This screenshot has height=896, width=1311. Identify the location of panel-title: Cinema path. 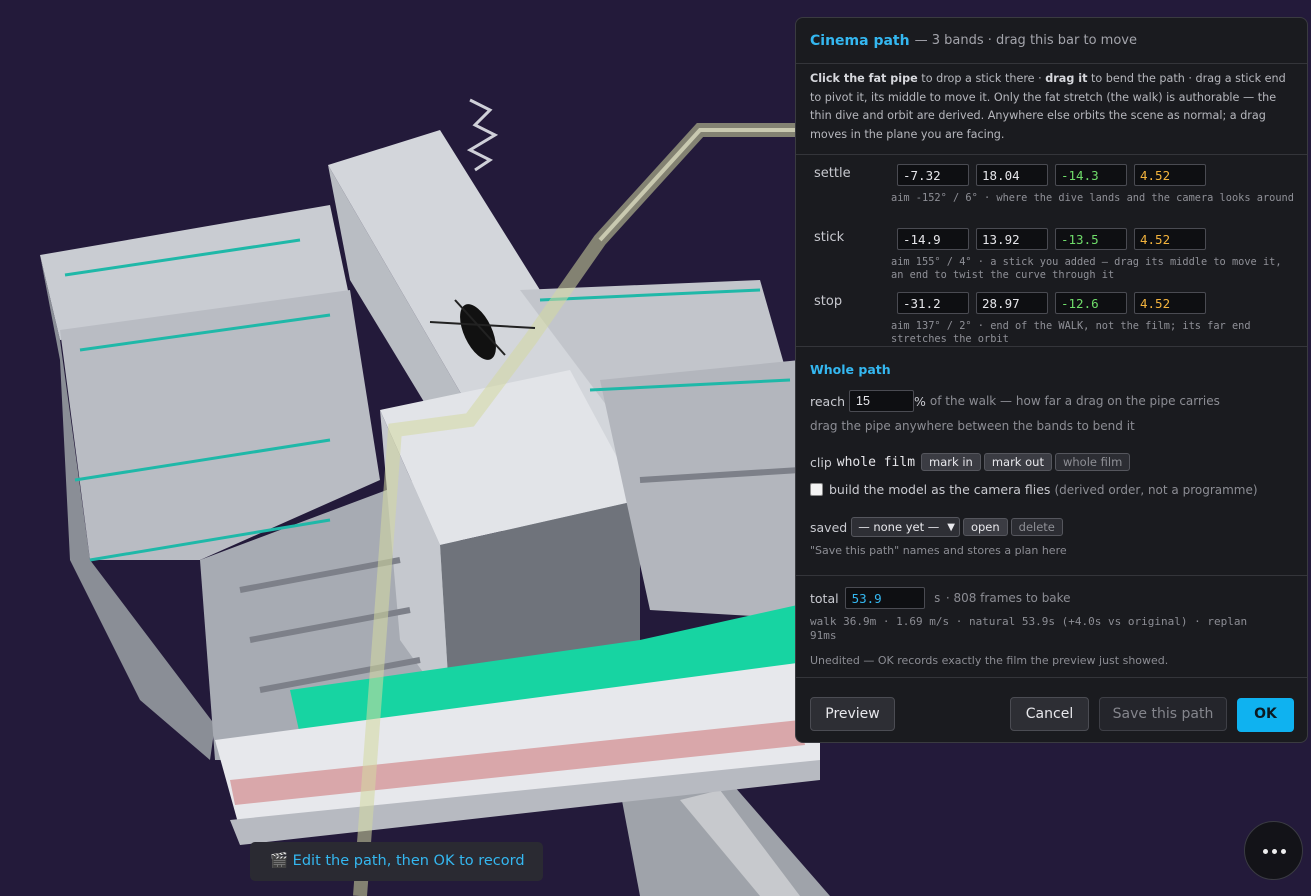
(860, 40).